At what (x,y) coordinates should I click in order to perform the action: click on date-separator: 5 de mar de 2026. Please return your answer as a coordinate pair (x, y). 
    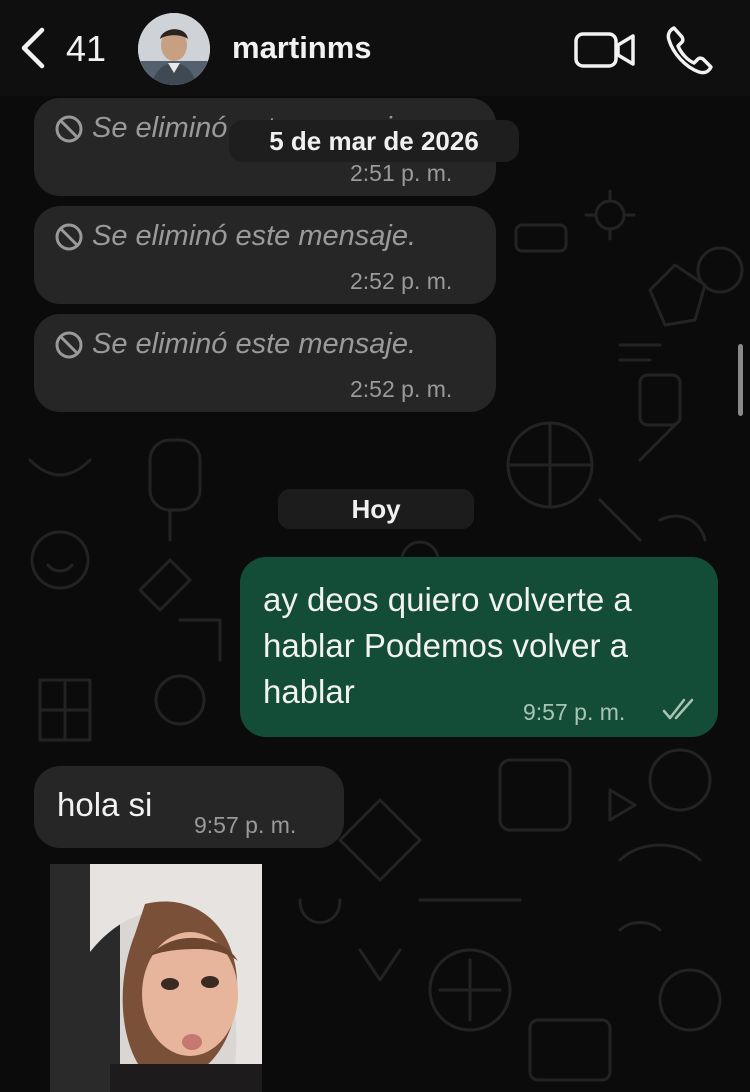
    Looking at the image, I should click on (374, 141).